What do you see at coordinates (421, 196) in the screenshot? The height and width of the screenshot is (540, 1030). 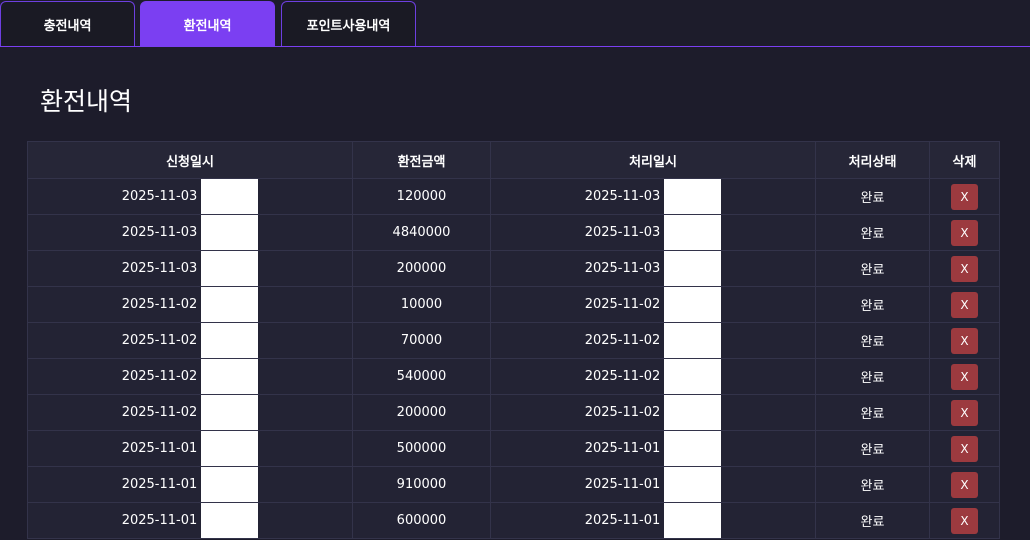 I see `amount-cell: 120000` at bounding box center [421, 196].